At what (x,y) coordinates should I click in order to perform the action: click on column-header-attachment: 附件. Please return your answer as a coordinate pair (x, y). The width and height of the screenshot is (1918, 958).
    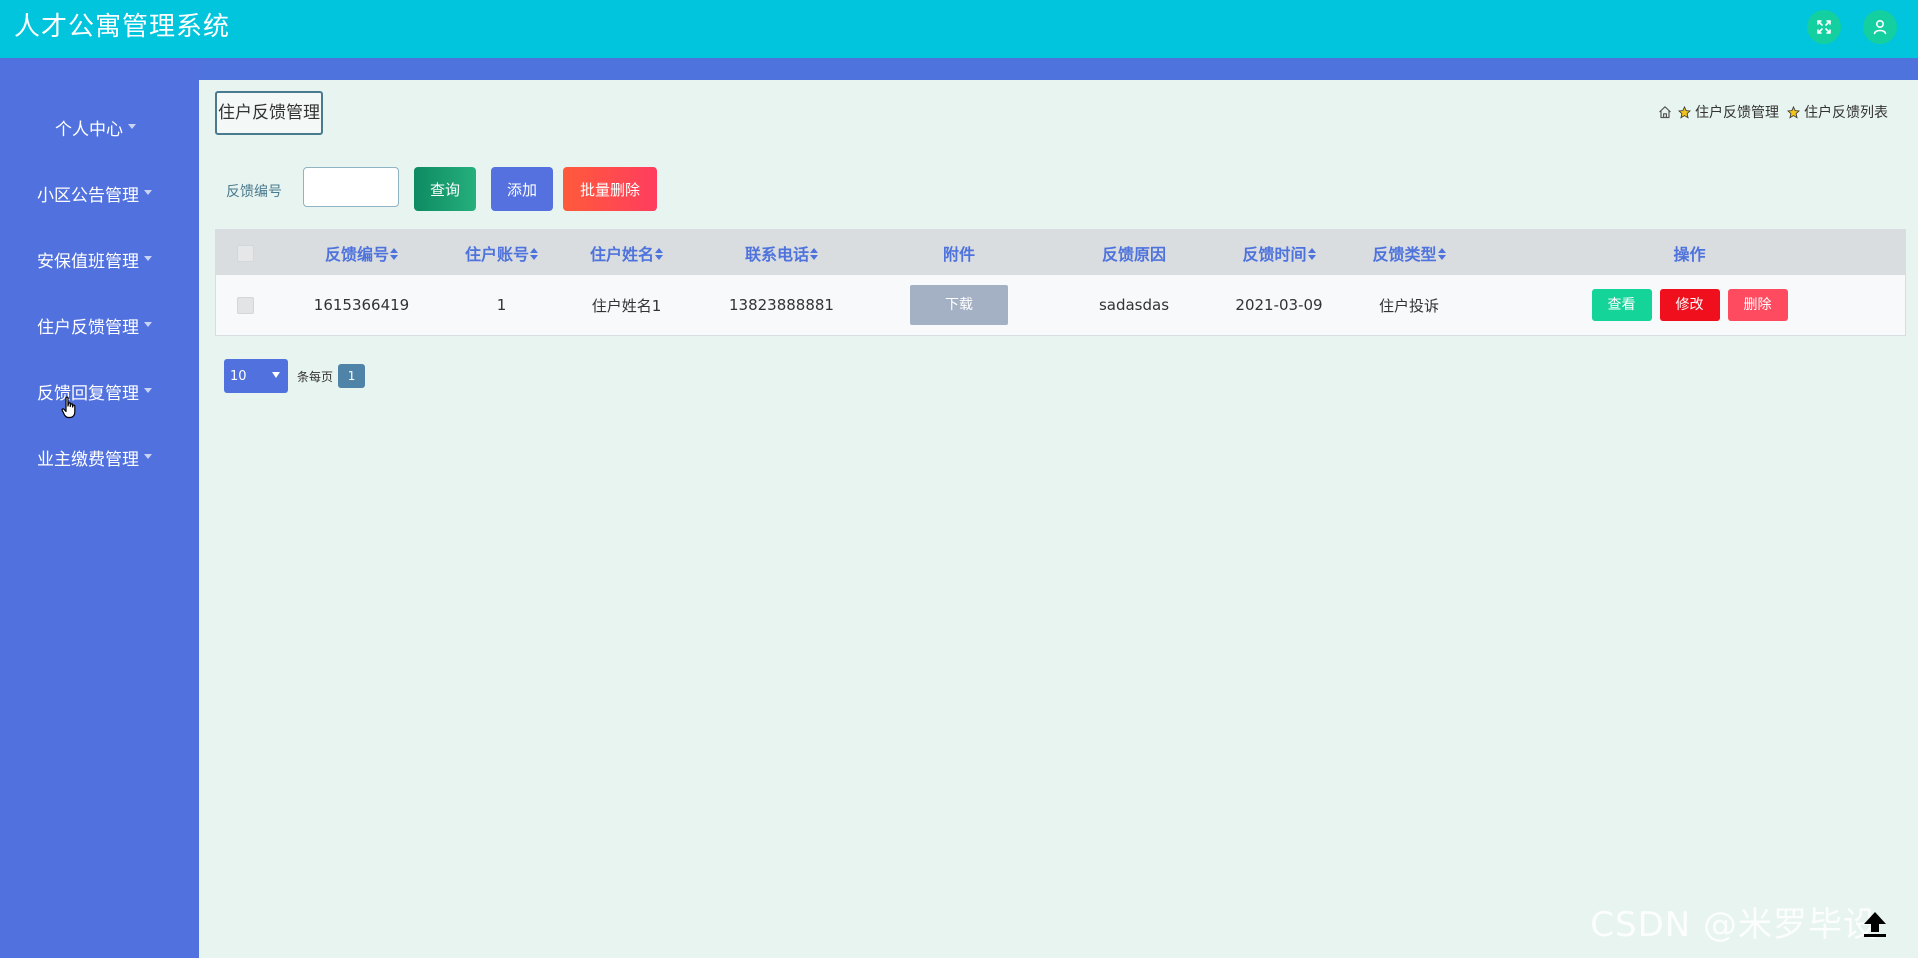
    Looking at the image, I should click on (958, 254).